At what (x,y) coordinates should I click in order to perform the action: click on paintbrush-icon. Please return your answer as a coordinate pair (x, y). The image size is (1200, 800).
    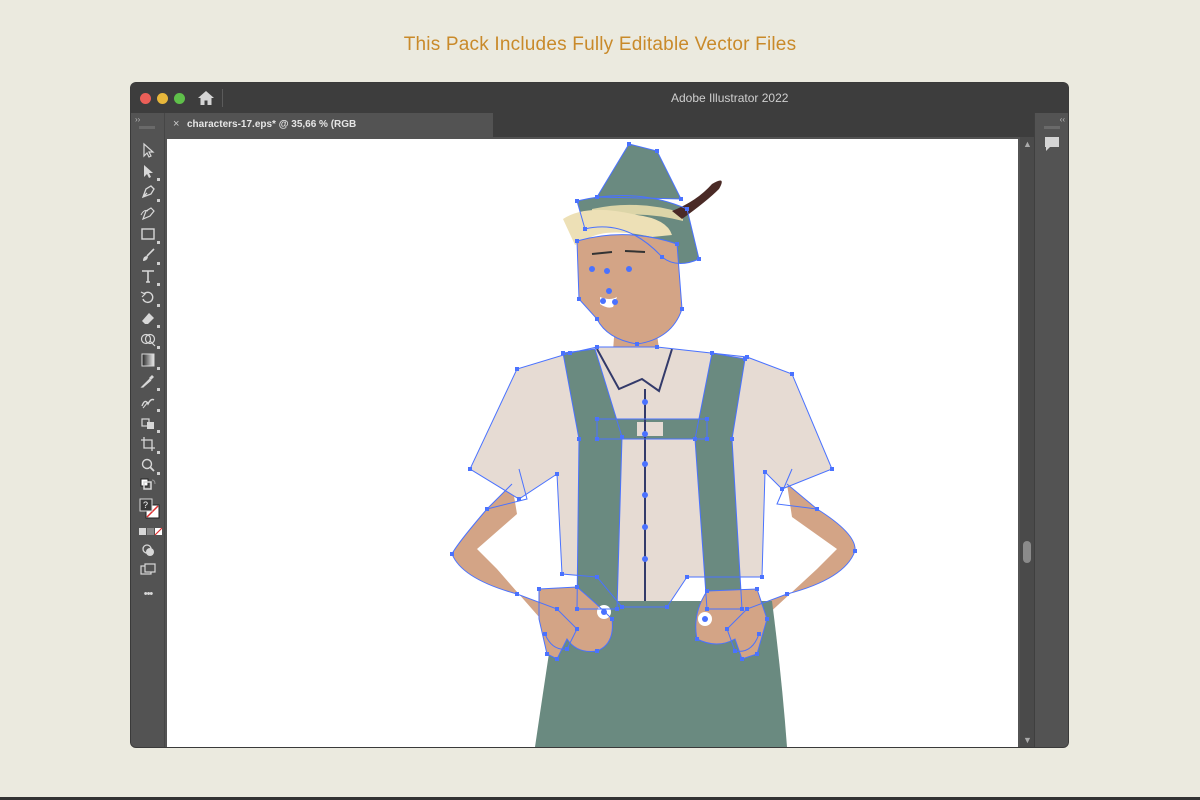
    Looking at the image, I should click on (149, 254).